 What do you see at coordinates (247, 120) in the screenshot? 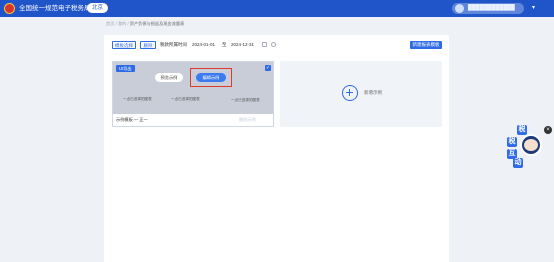
I see `delete-example-link: 删除示例` at bounding box center [247, 120].